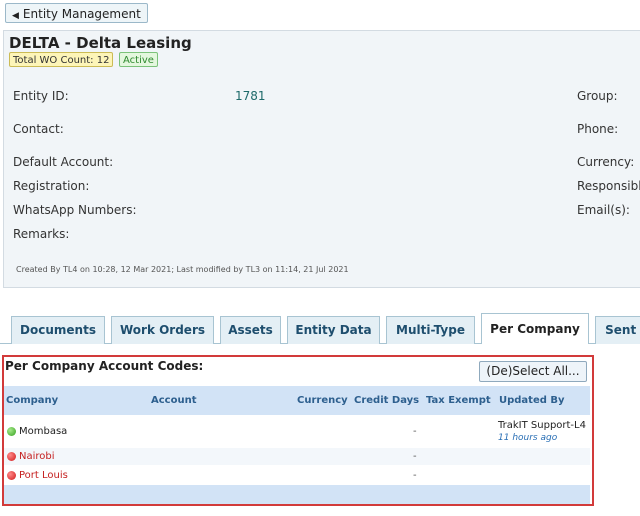  I want to click on active-status-icon, so click(11, 431).